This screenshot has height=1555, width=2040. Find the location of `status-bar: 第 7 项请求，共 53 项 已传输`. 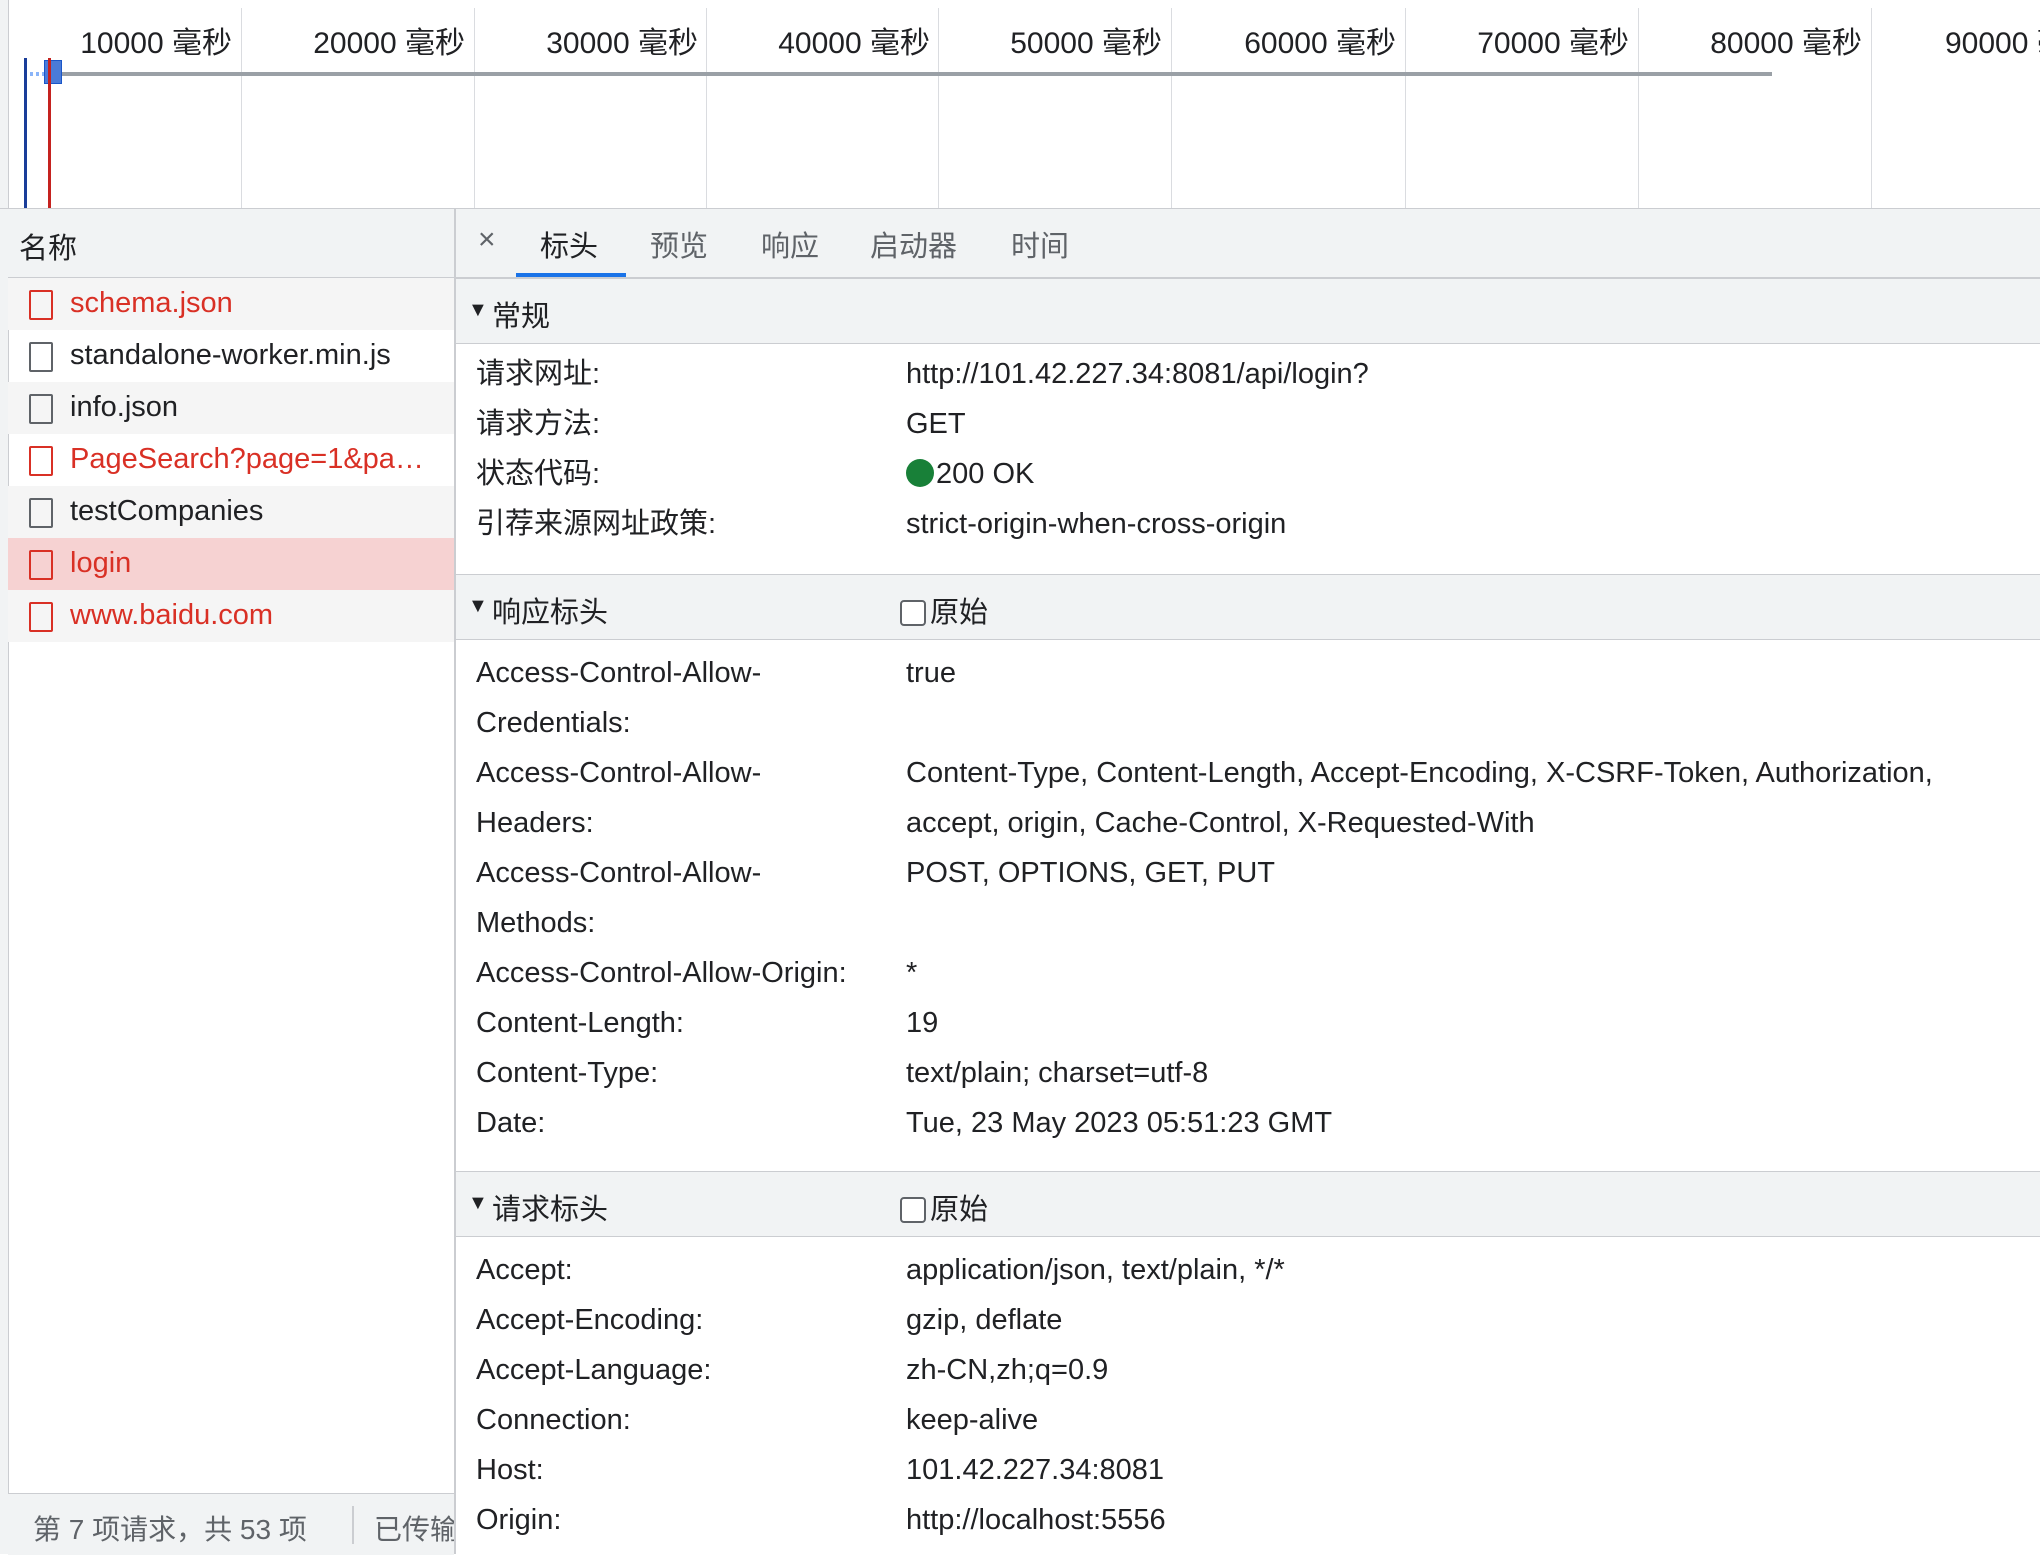

status-bar: 第 7 项请求，共 53 项 已传输 is located at coordinates (231, 1524).